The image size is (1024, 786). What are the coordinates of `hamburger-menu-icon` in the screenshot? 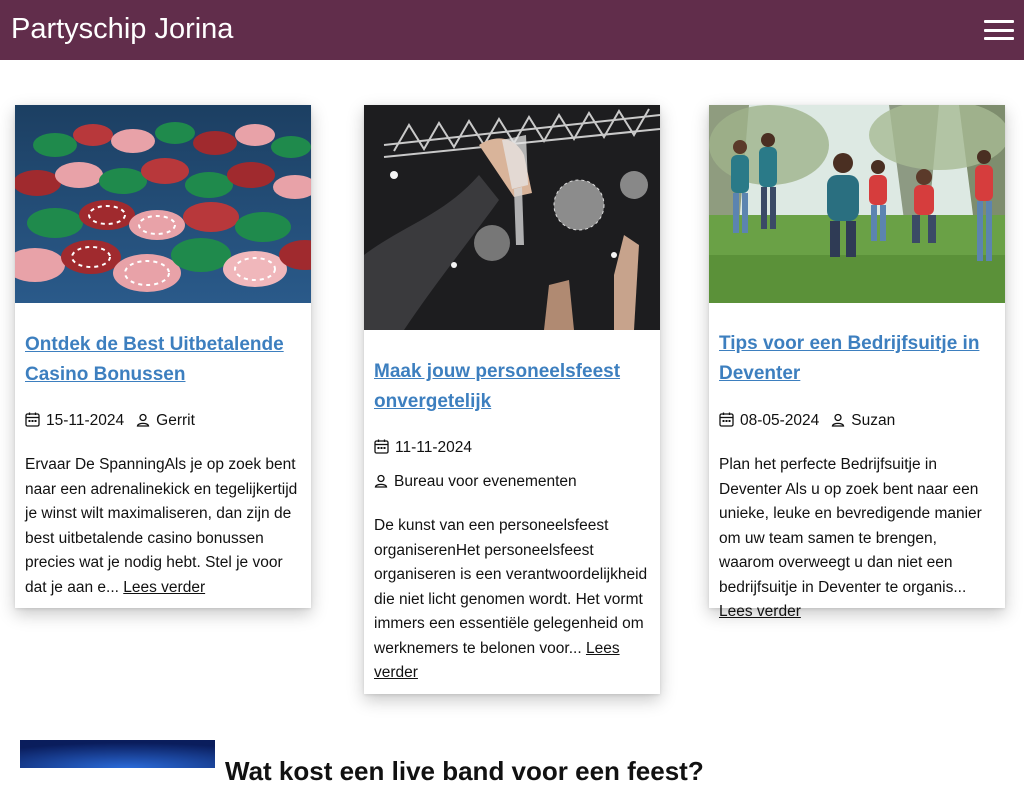 It's located at (999, 30).